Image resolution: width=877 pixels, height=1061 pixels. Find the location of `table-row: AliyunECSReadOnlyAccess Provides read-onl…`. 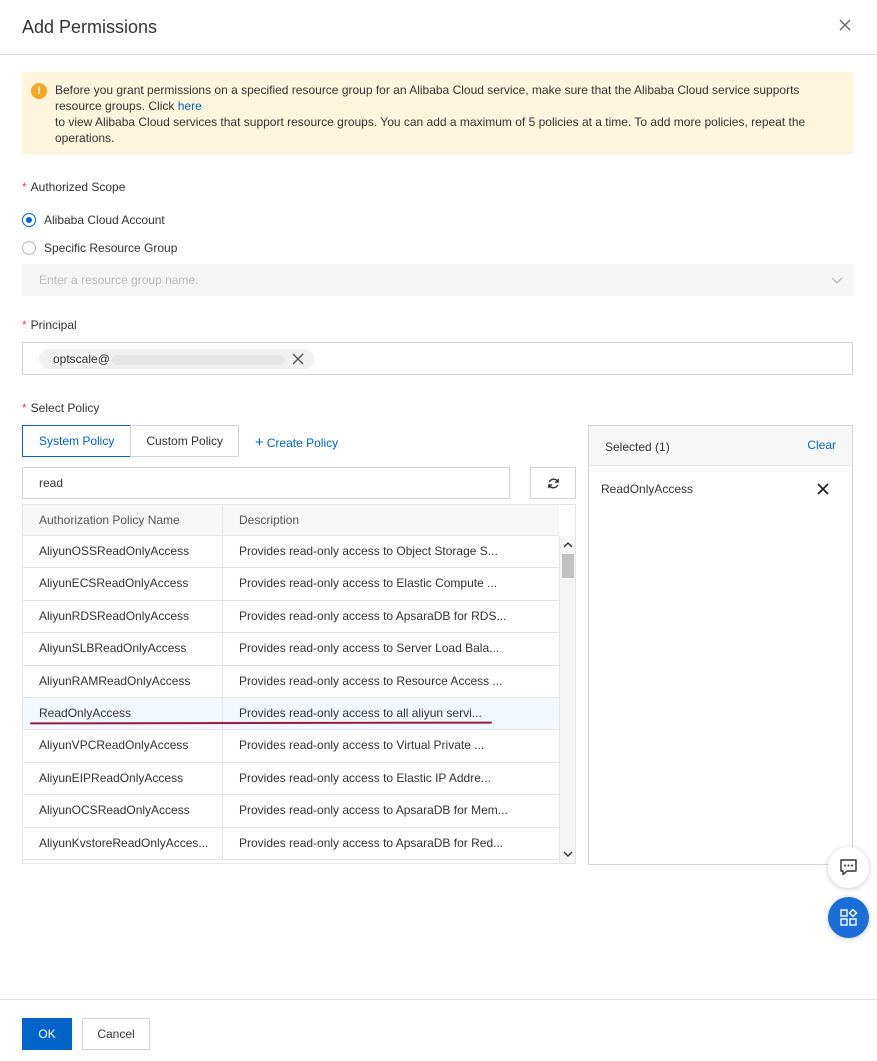

table-row: AliyunECSReadOnlyAccess Provides read-onl… is located at coordinates (291, 584).